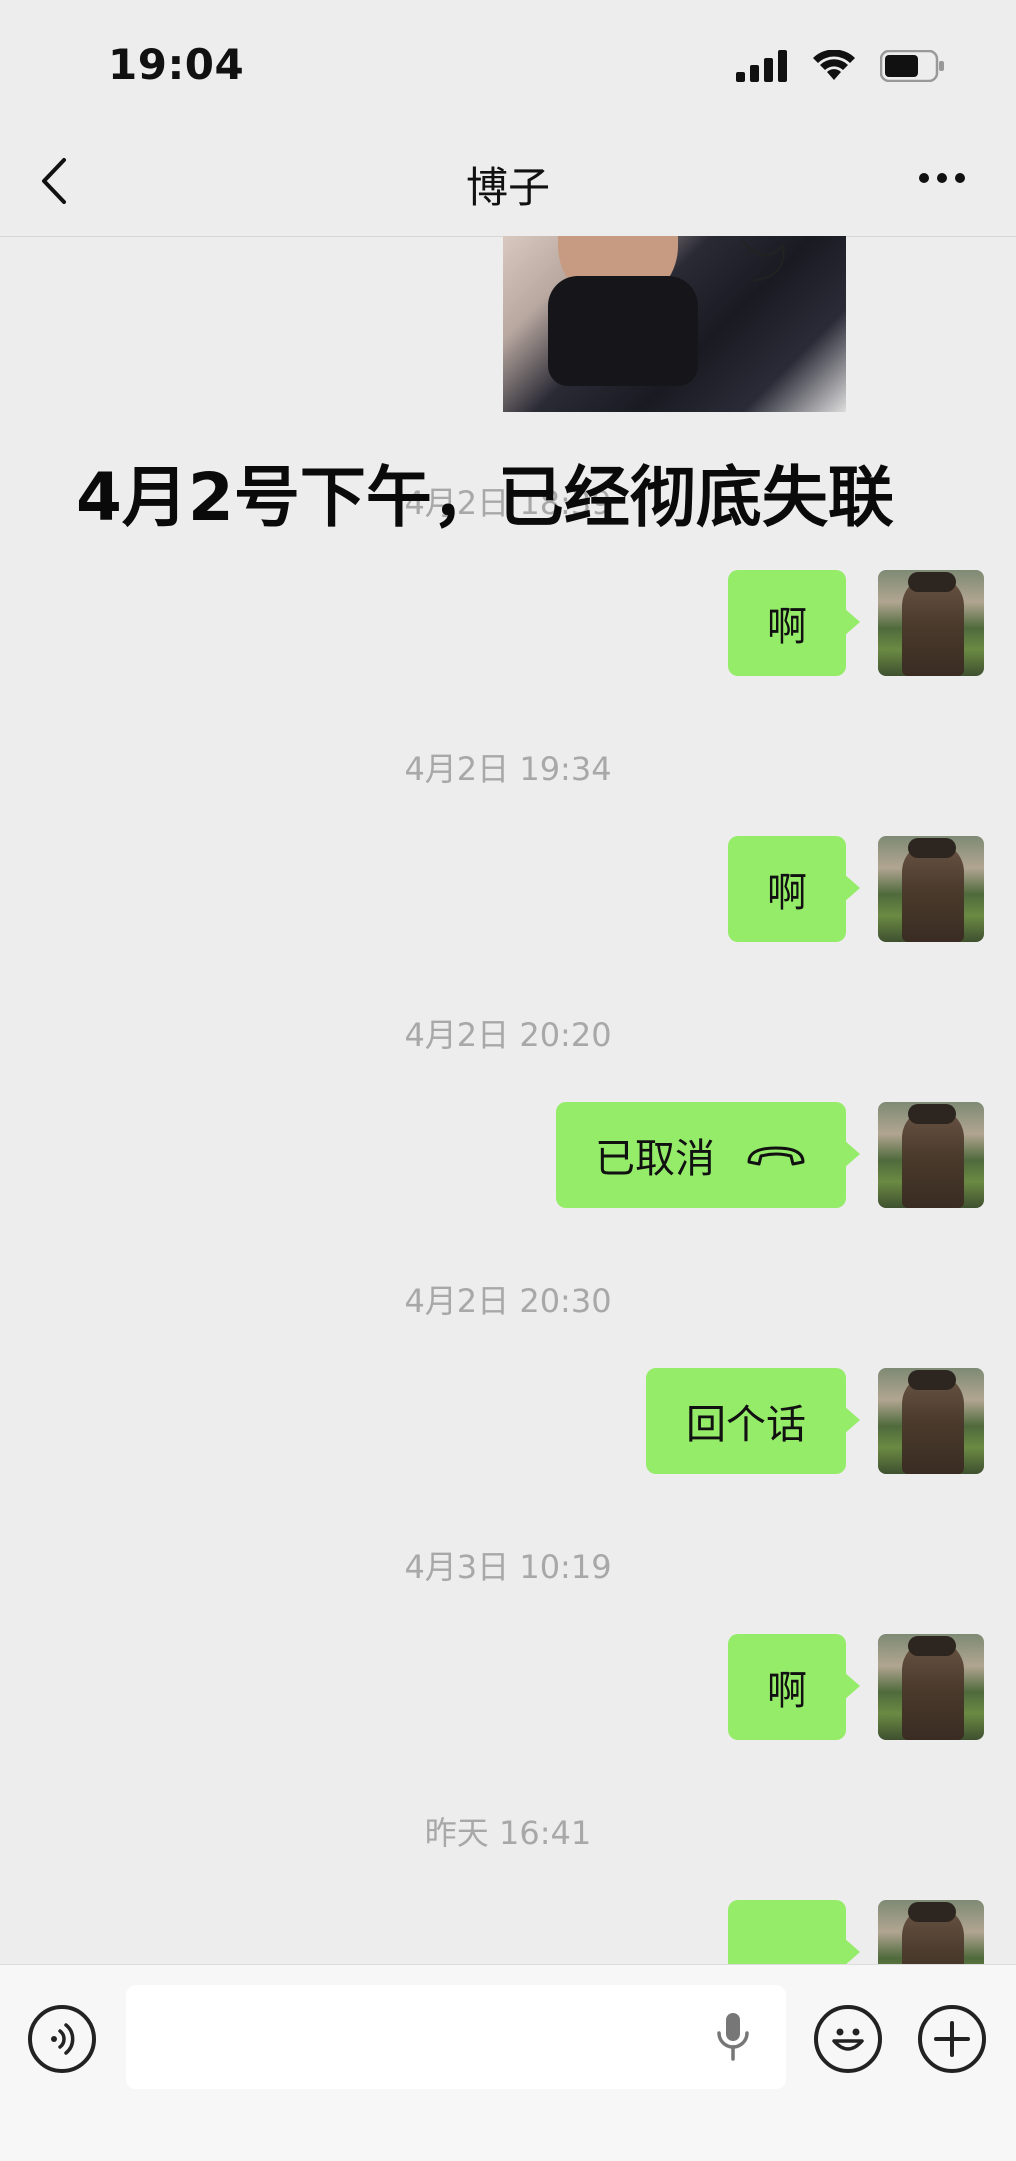 This screenshot has height=2161, width=1016. Describe the element at coordinates (508, 1567) in the screenshot. I see `message-timestamp: 4月3日 10:19` at that location.